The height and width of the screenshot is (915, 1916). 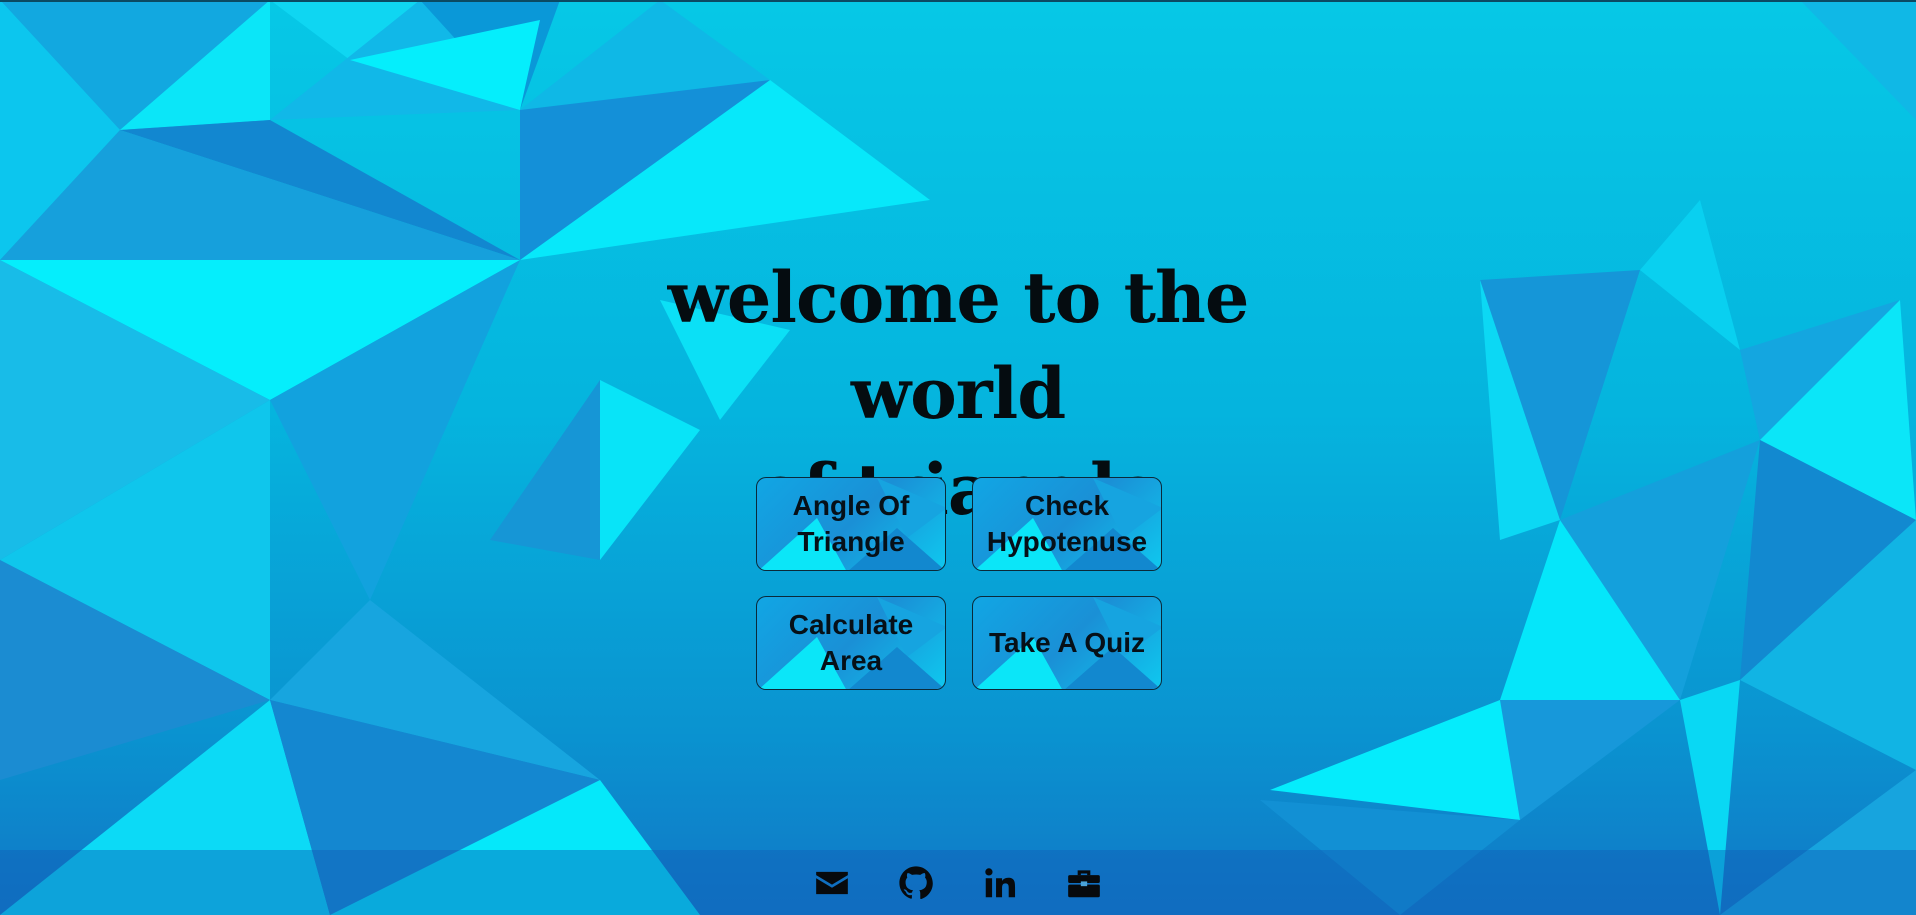 I want to click on github-icon, so click(x=916, y=882).